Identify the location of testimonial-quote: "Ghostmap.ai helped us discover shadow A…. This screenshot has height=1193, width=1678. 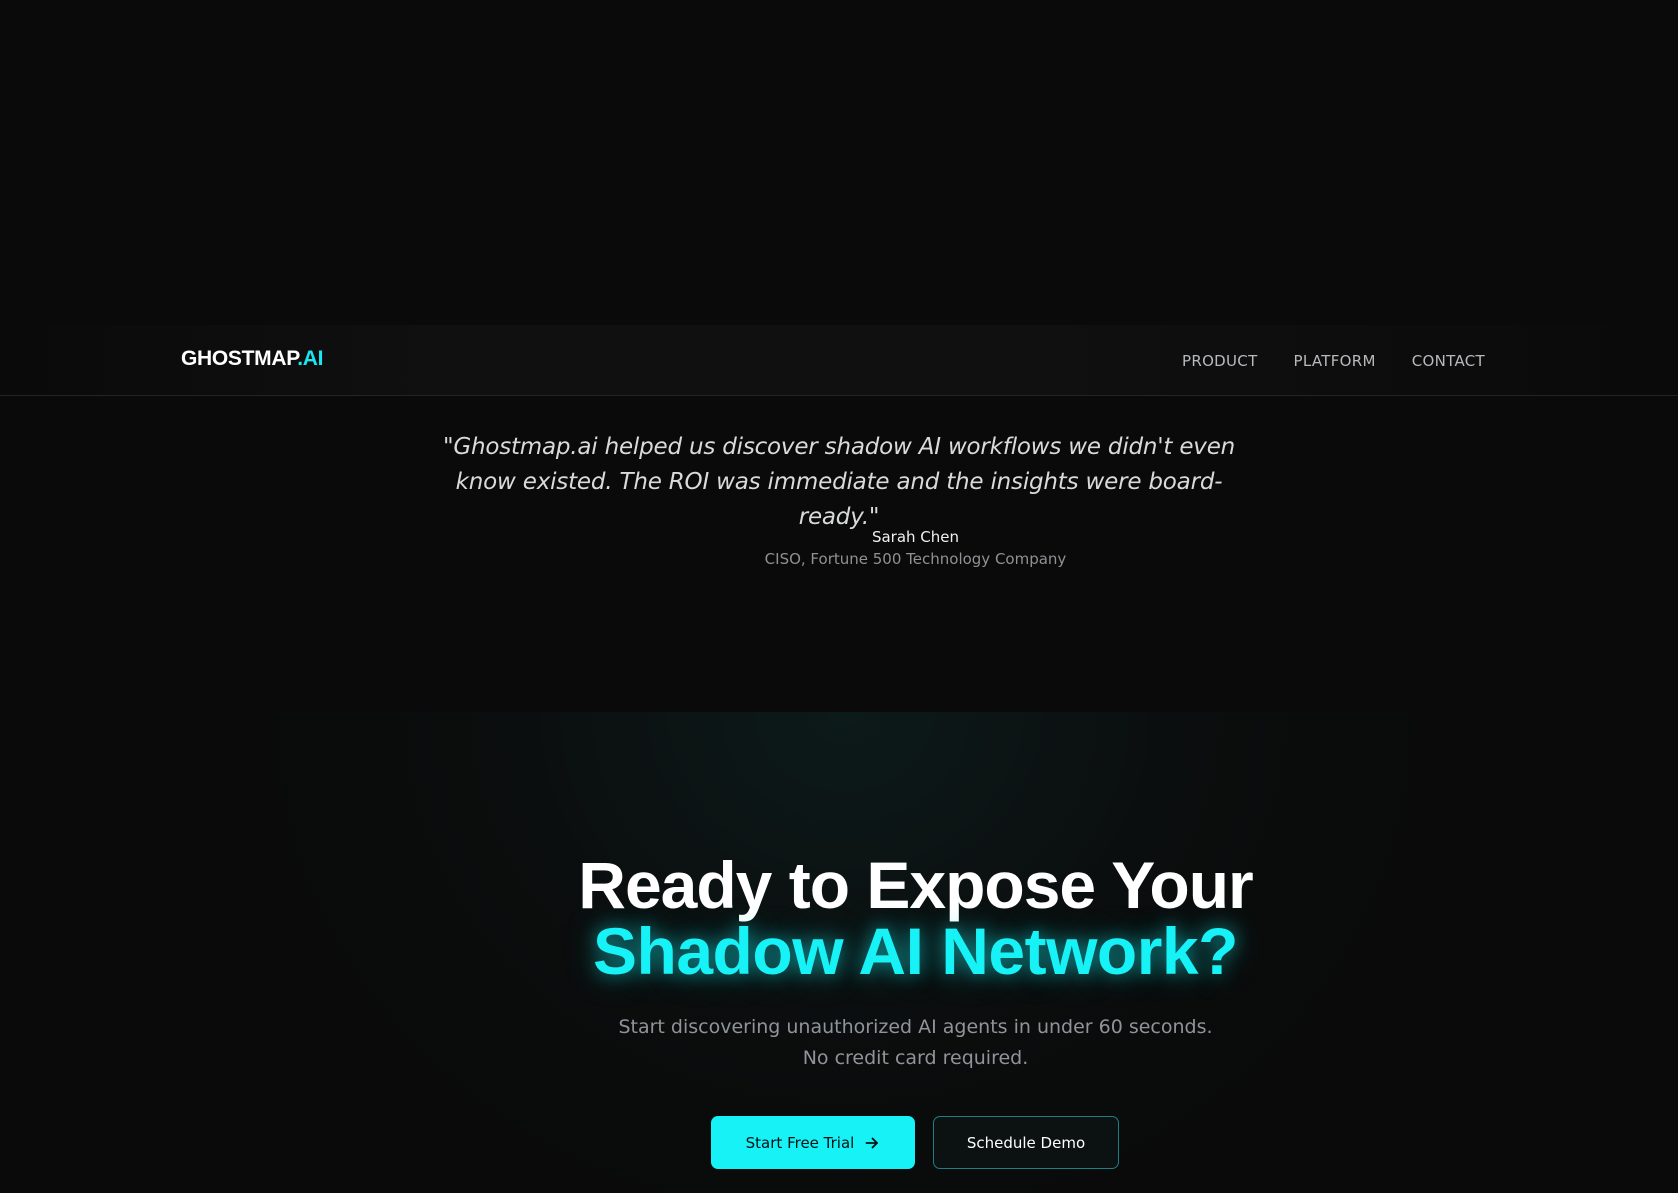
(839, 482).